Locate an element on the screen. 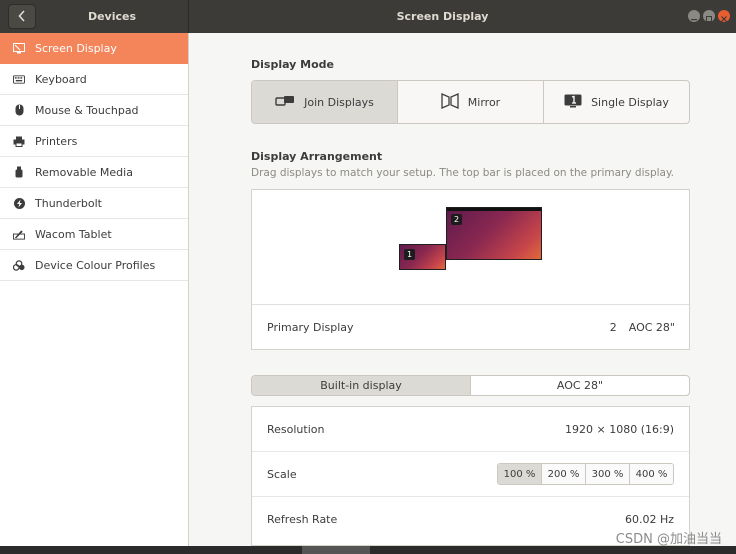  sidebar-item-label: Keyboard is located at coordinates (61, 79).